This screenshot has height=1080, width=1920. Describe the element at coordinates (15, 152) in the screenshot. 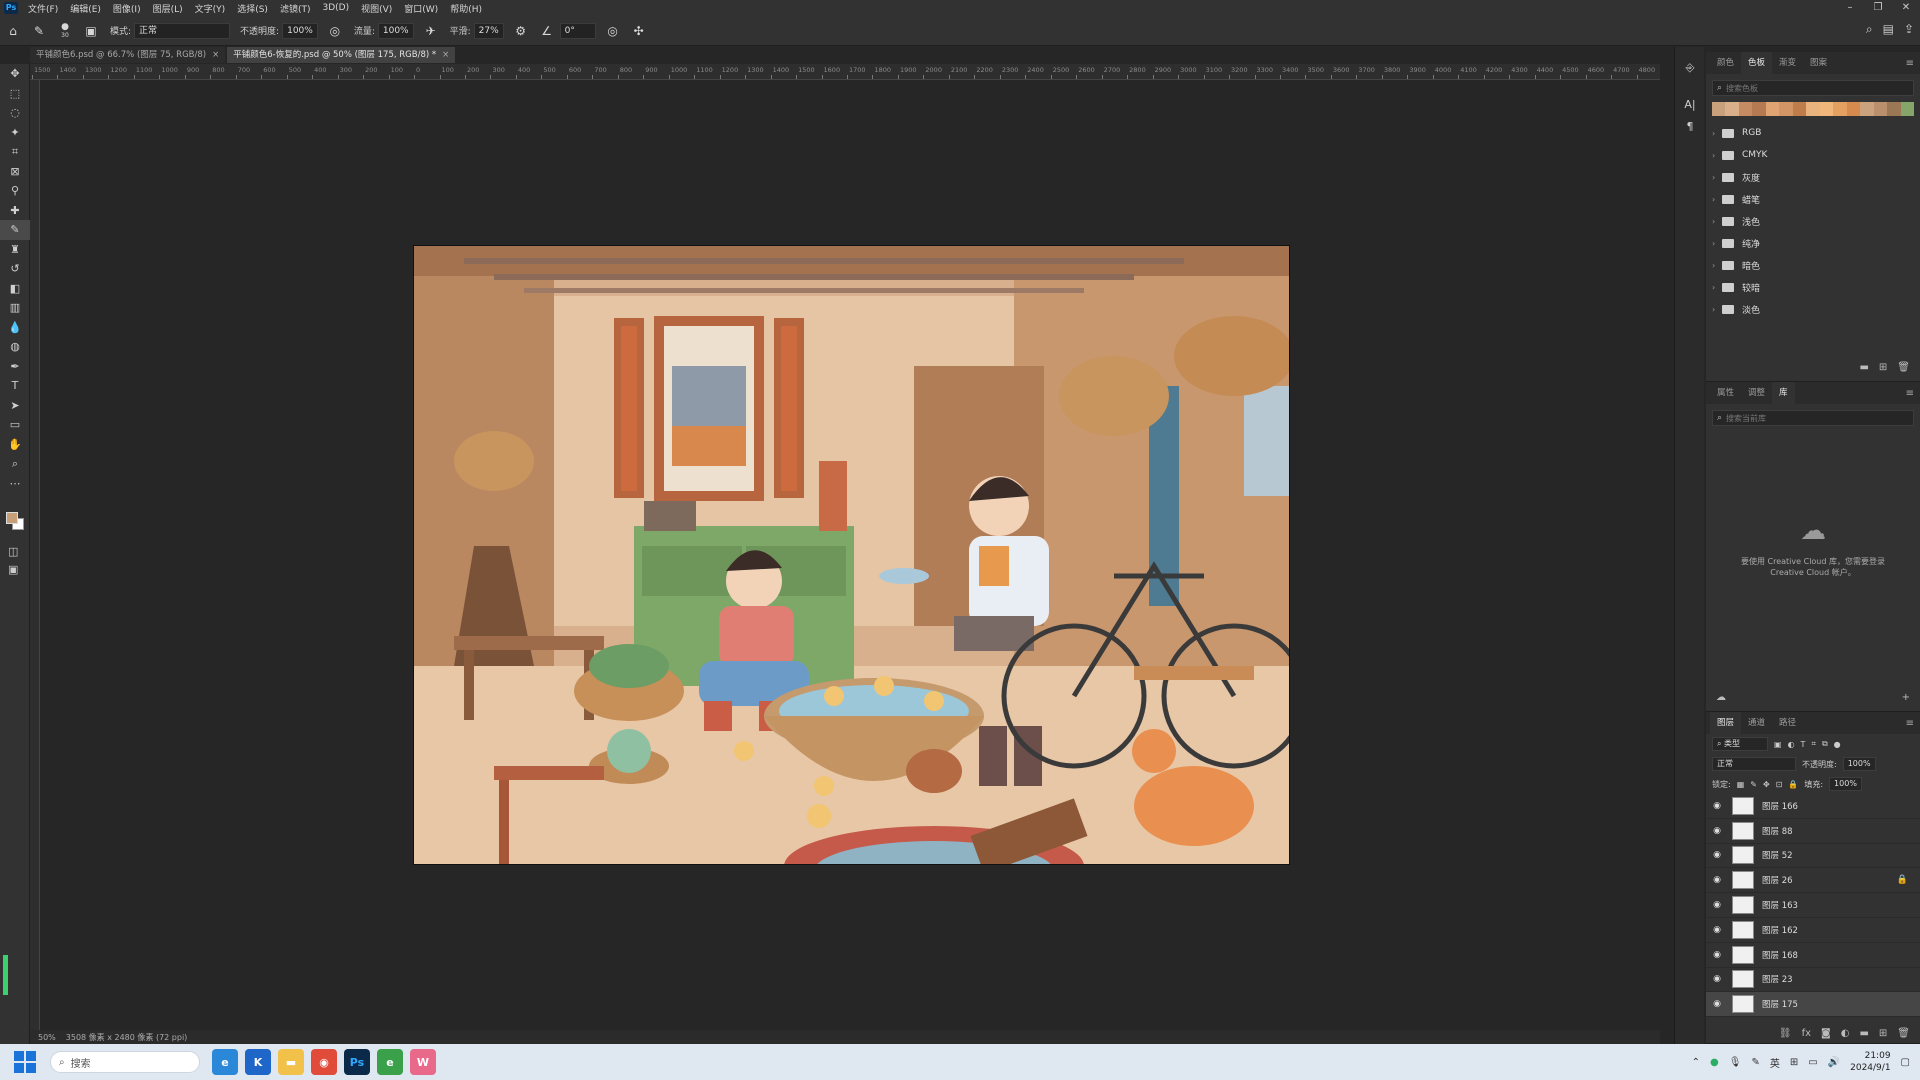

I see `crop-tool-icon: ⌗` at that location.